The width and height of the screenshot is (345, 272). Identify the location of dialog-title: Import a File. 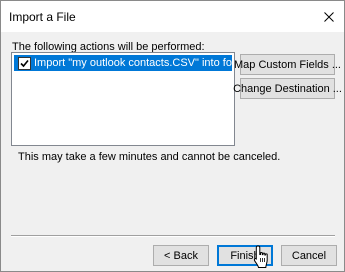
(42, 17).